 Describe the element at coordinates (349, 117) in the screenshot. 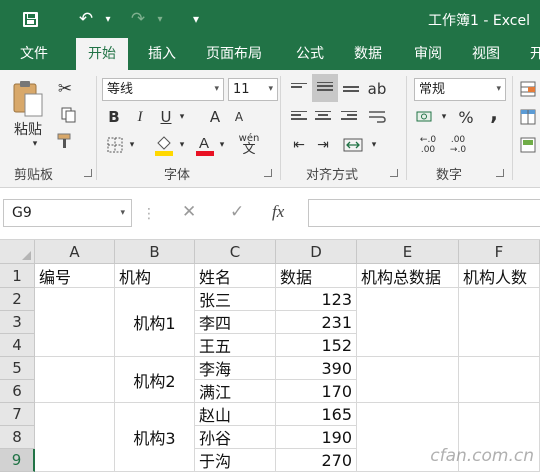

I see `align-right-icon` at that location.